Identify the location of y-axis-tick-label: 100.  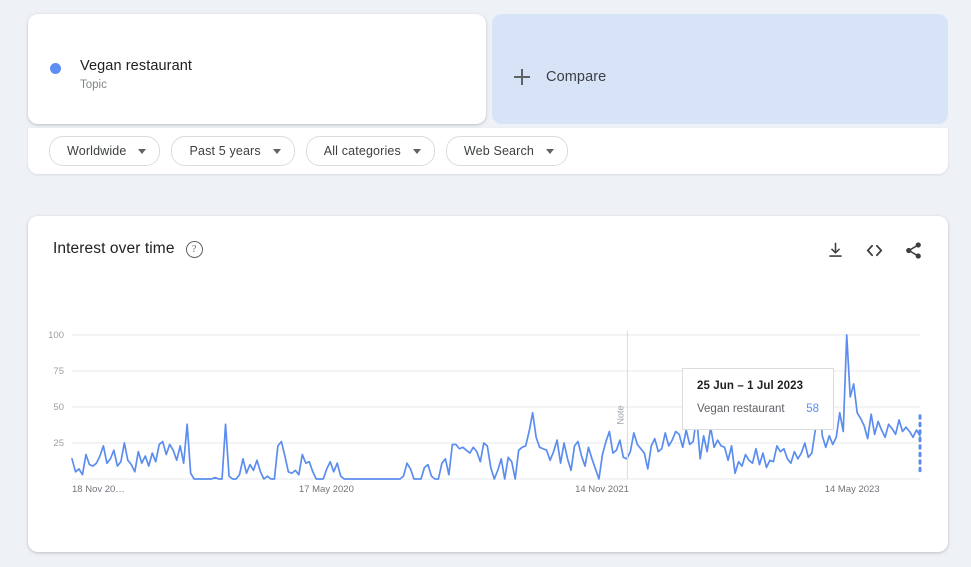
(56, 335).